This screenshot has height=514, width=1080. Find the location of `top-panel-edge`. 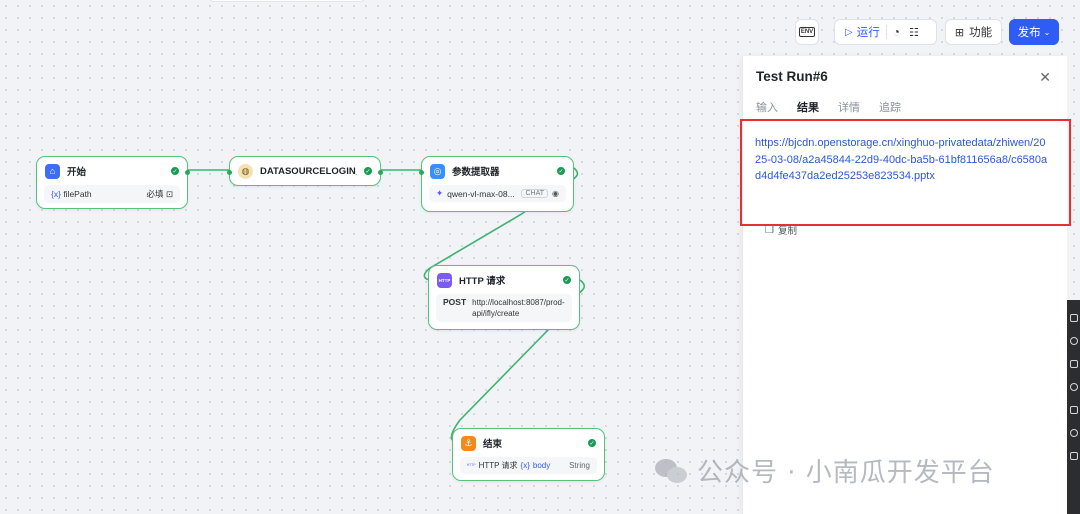

top-panel-edge is located at coordinates (287, 1).